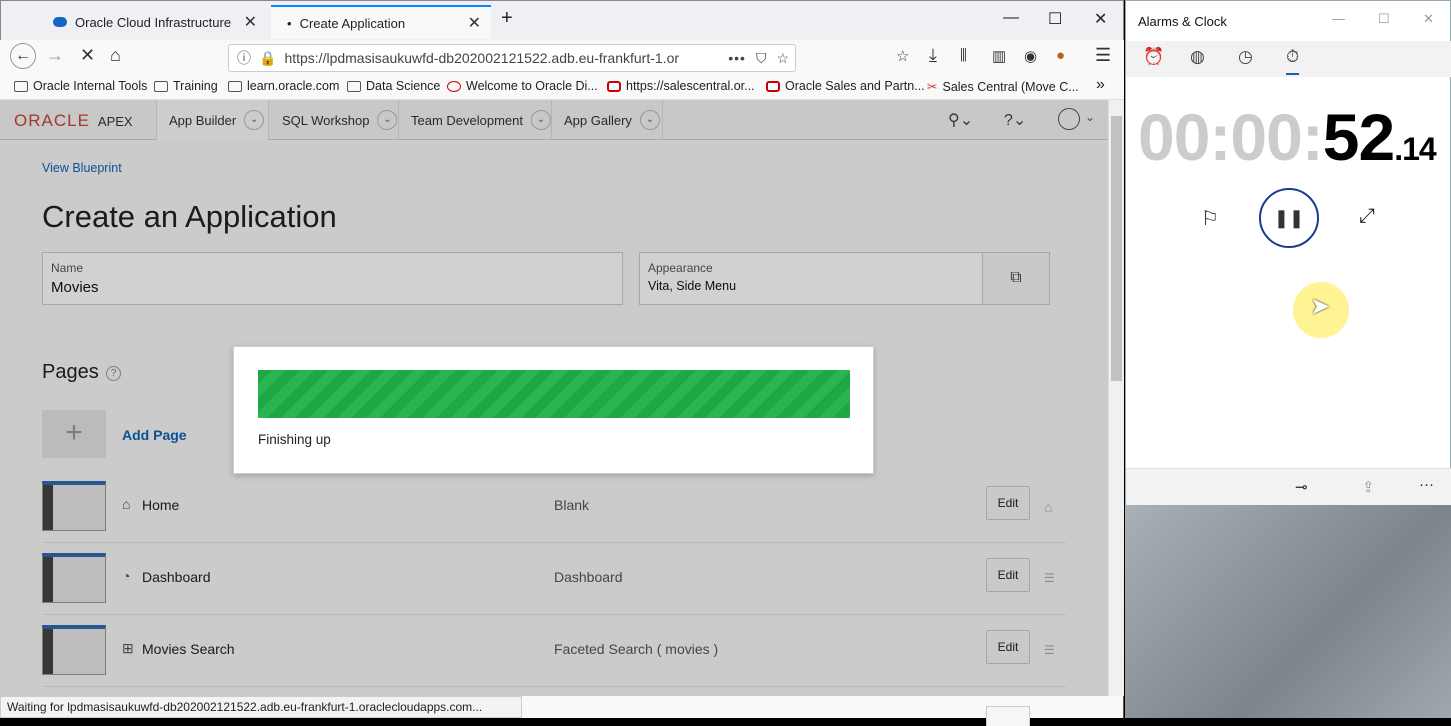 The height and width of the screenshot is (726, 1451). Describe the element at coordinates (454, 86) in the screenshot. I see `speech-icon` at that location.